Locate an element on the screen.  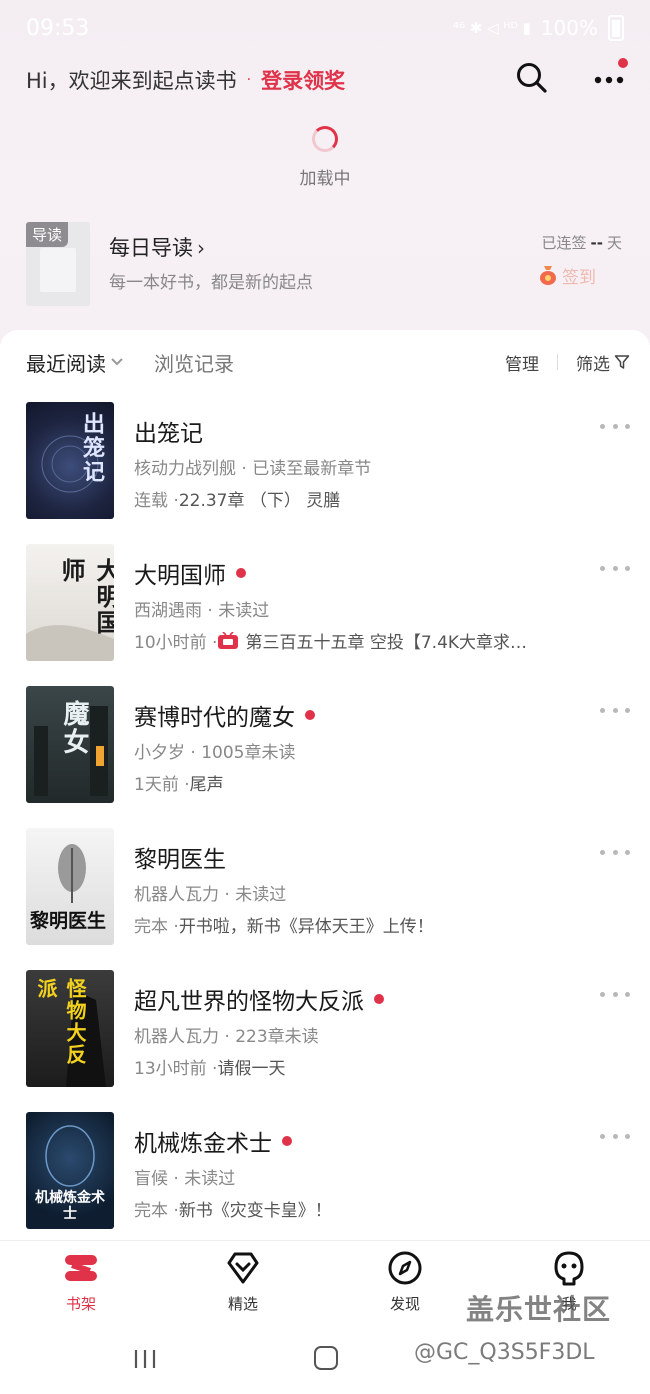
book-title: 大明国师 is located at coordinates (190, 573).